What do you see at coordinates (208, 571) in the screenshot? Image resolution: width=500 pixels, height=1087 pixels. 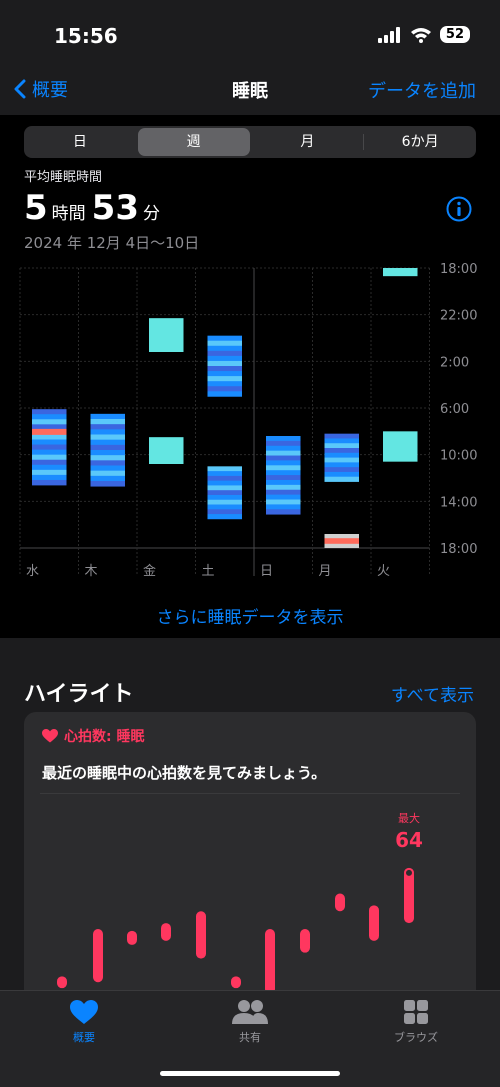 I see `x-tick-label: 土` at bounding box center [208, 571].